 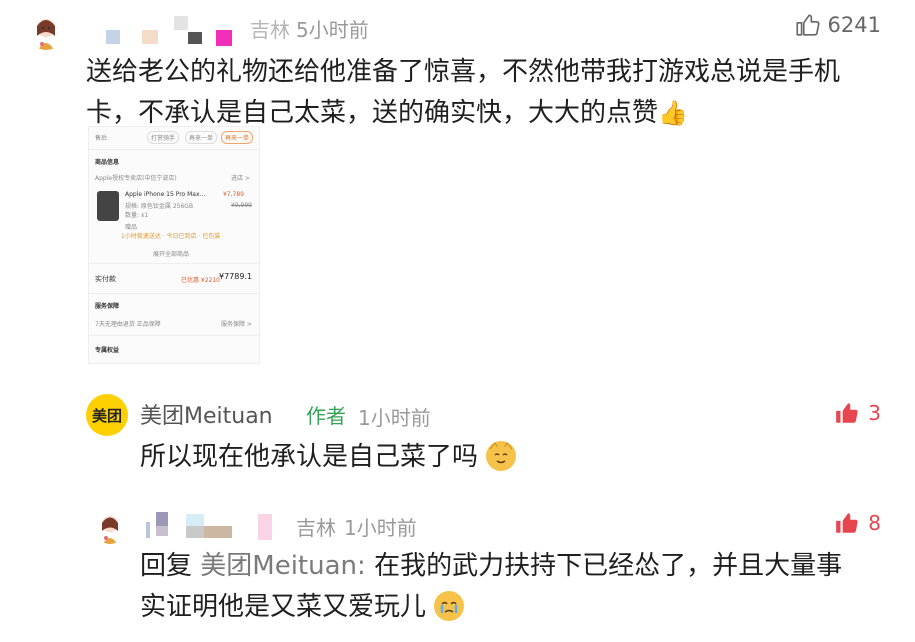 What do you see at coordinates (107, 350) in the screenshot?
I see `order-section-delivery: 专属权益` at bounding box center [107, 350].